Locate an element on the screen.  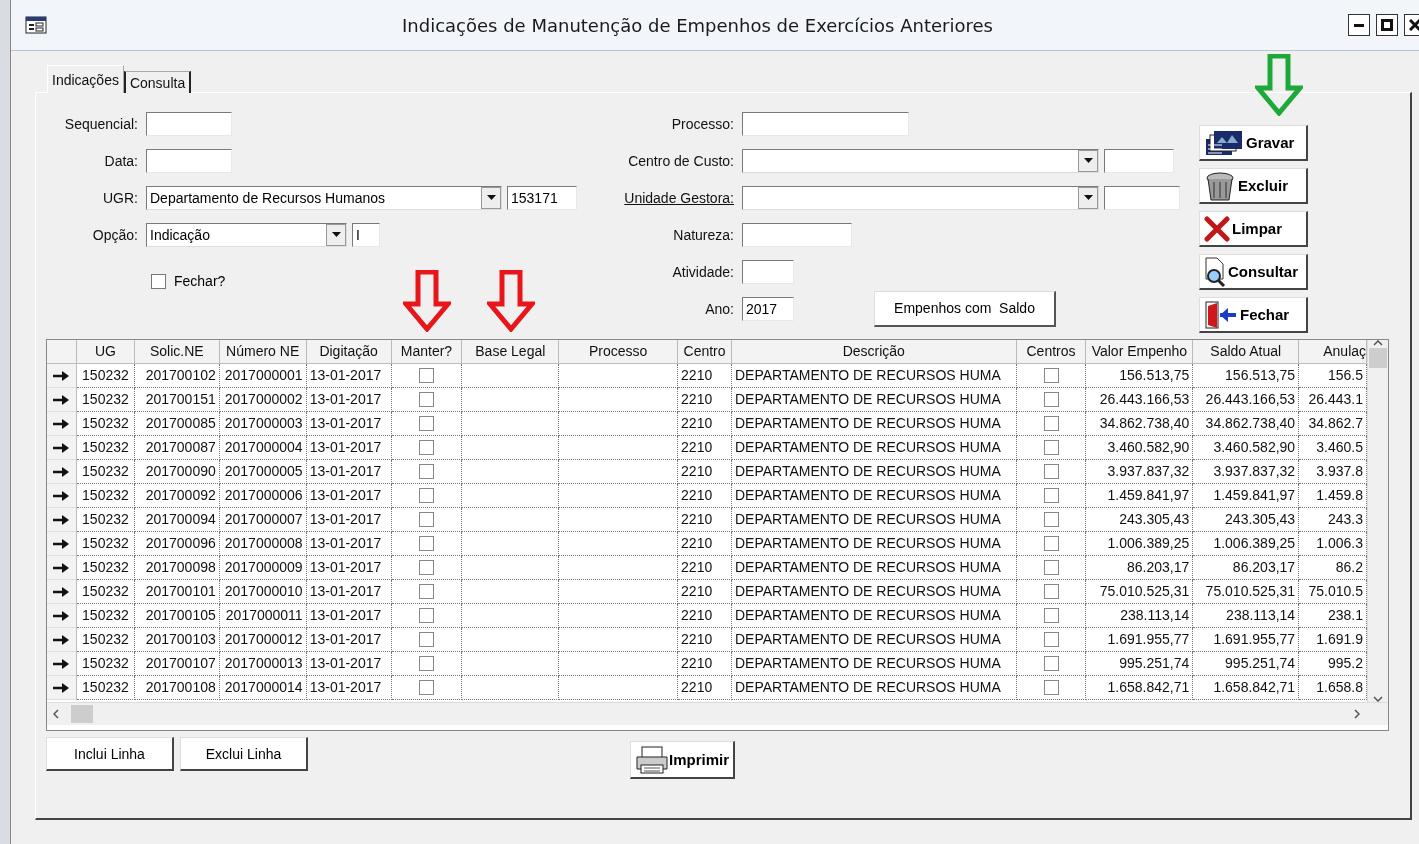
column-header: Manter? is located at coordinates (427, 352).